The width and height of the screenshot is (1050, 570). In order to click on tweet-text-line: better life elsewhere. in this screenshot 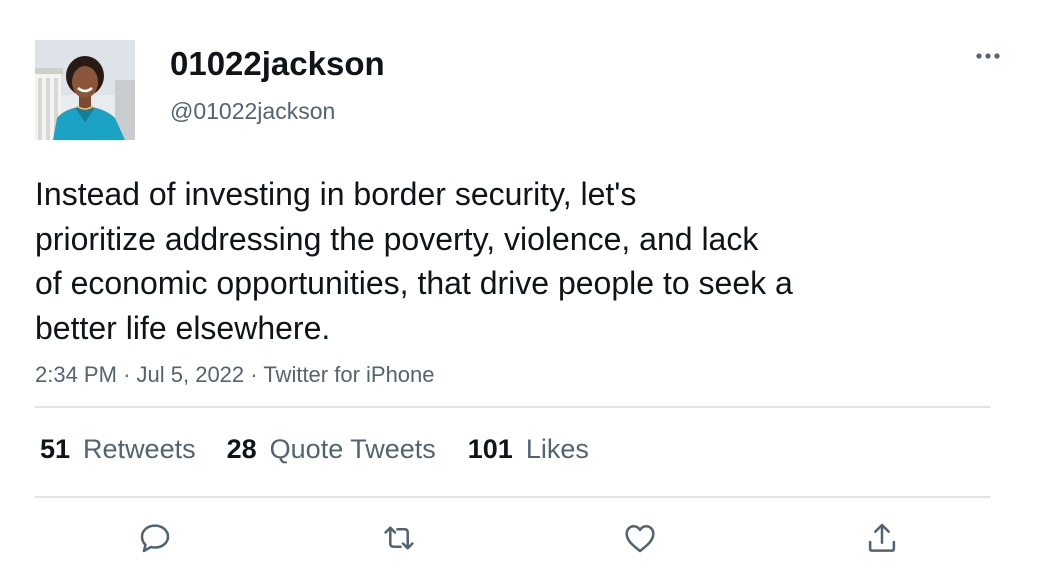, I will do `click(183, 327)`.